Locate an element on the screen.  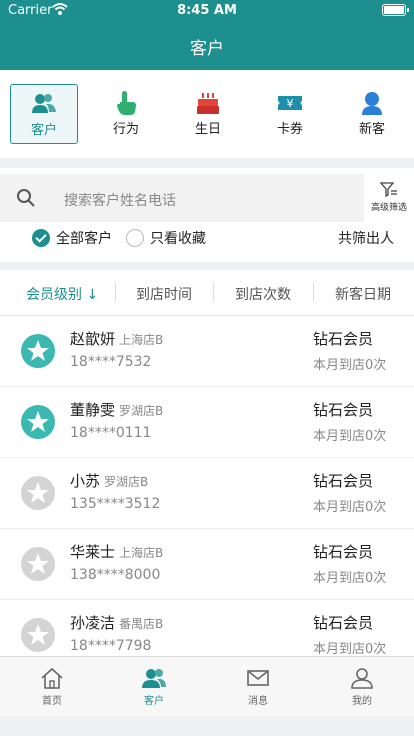
search-placeholder: 搜索客户姓名电话 is located at coordinates (120, 201).